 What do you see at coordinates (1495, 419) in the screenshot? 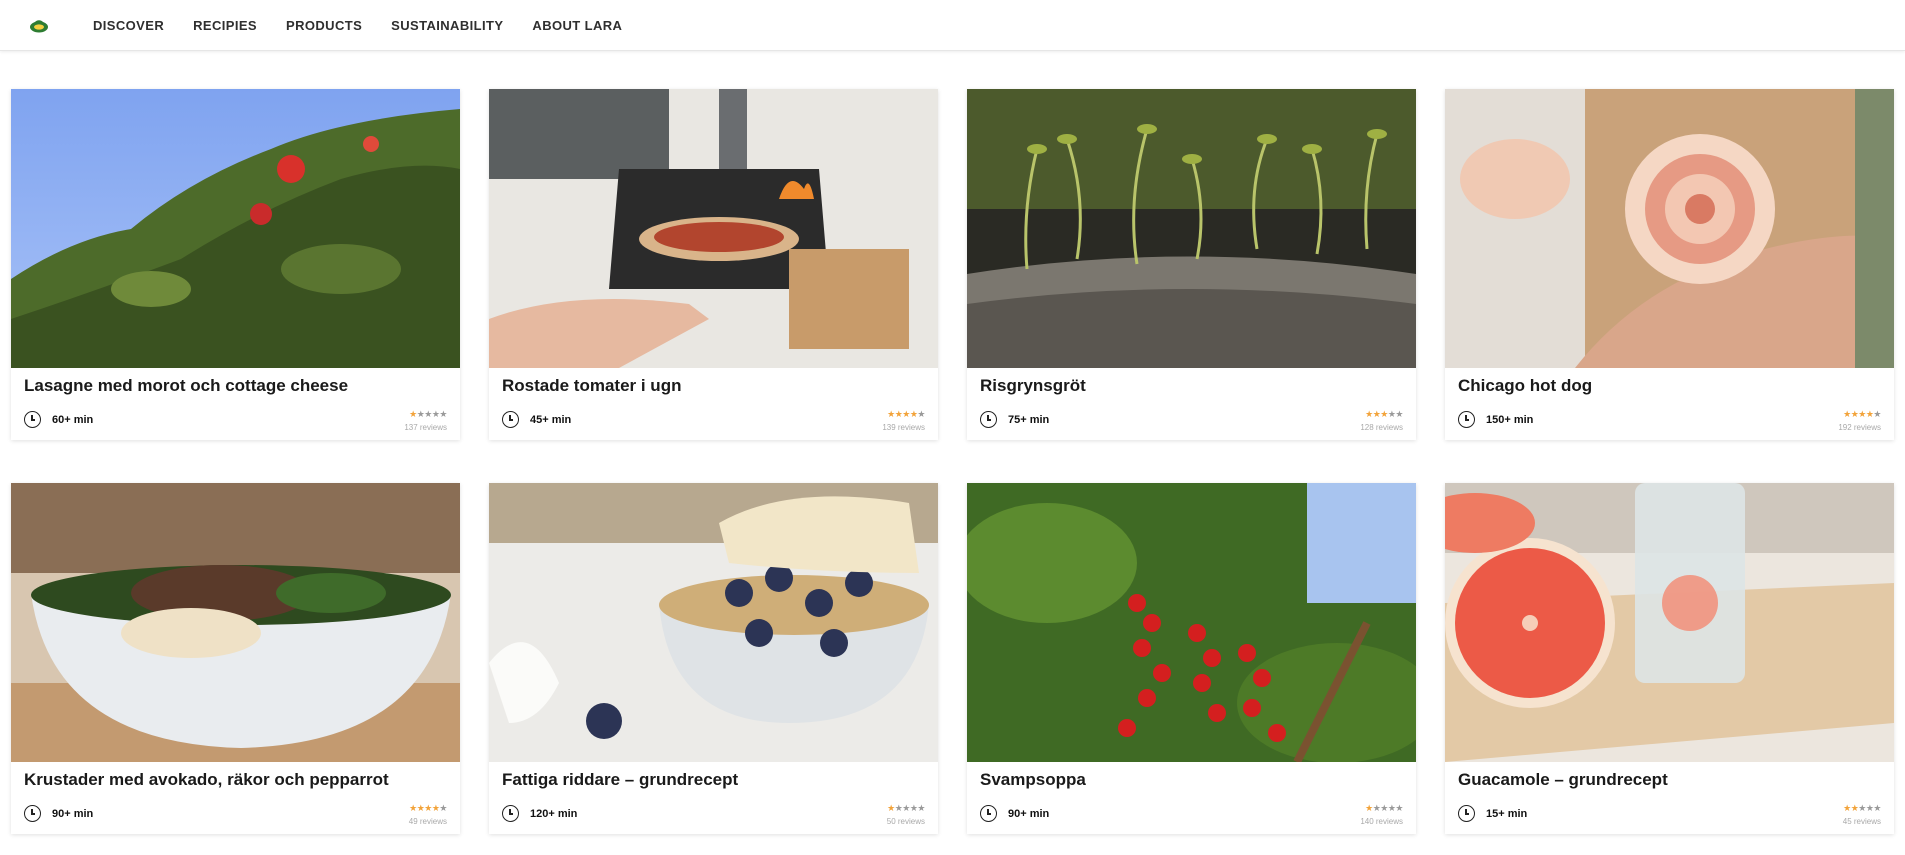
I see `cook-time: 150+ min` at bounding box center [1495, 419].